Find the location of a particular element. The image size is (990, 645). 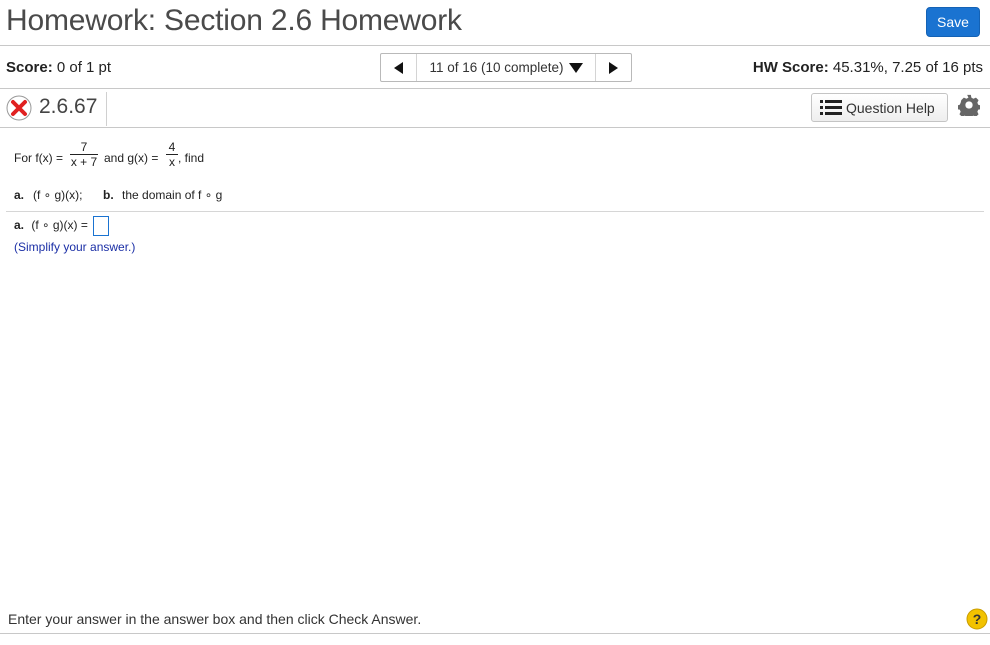

g-denominator: x is located at coordinates (172, 161).